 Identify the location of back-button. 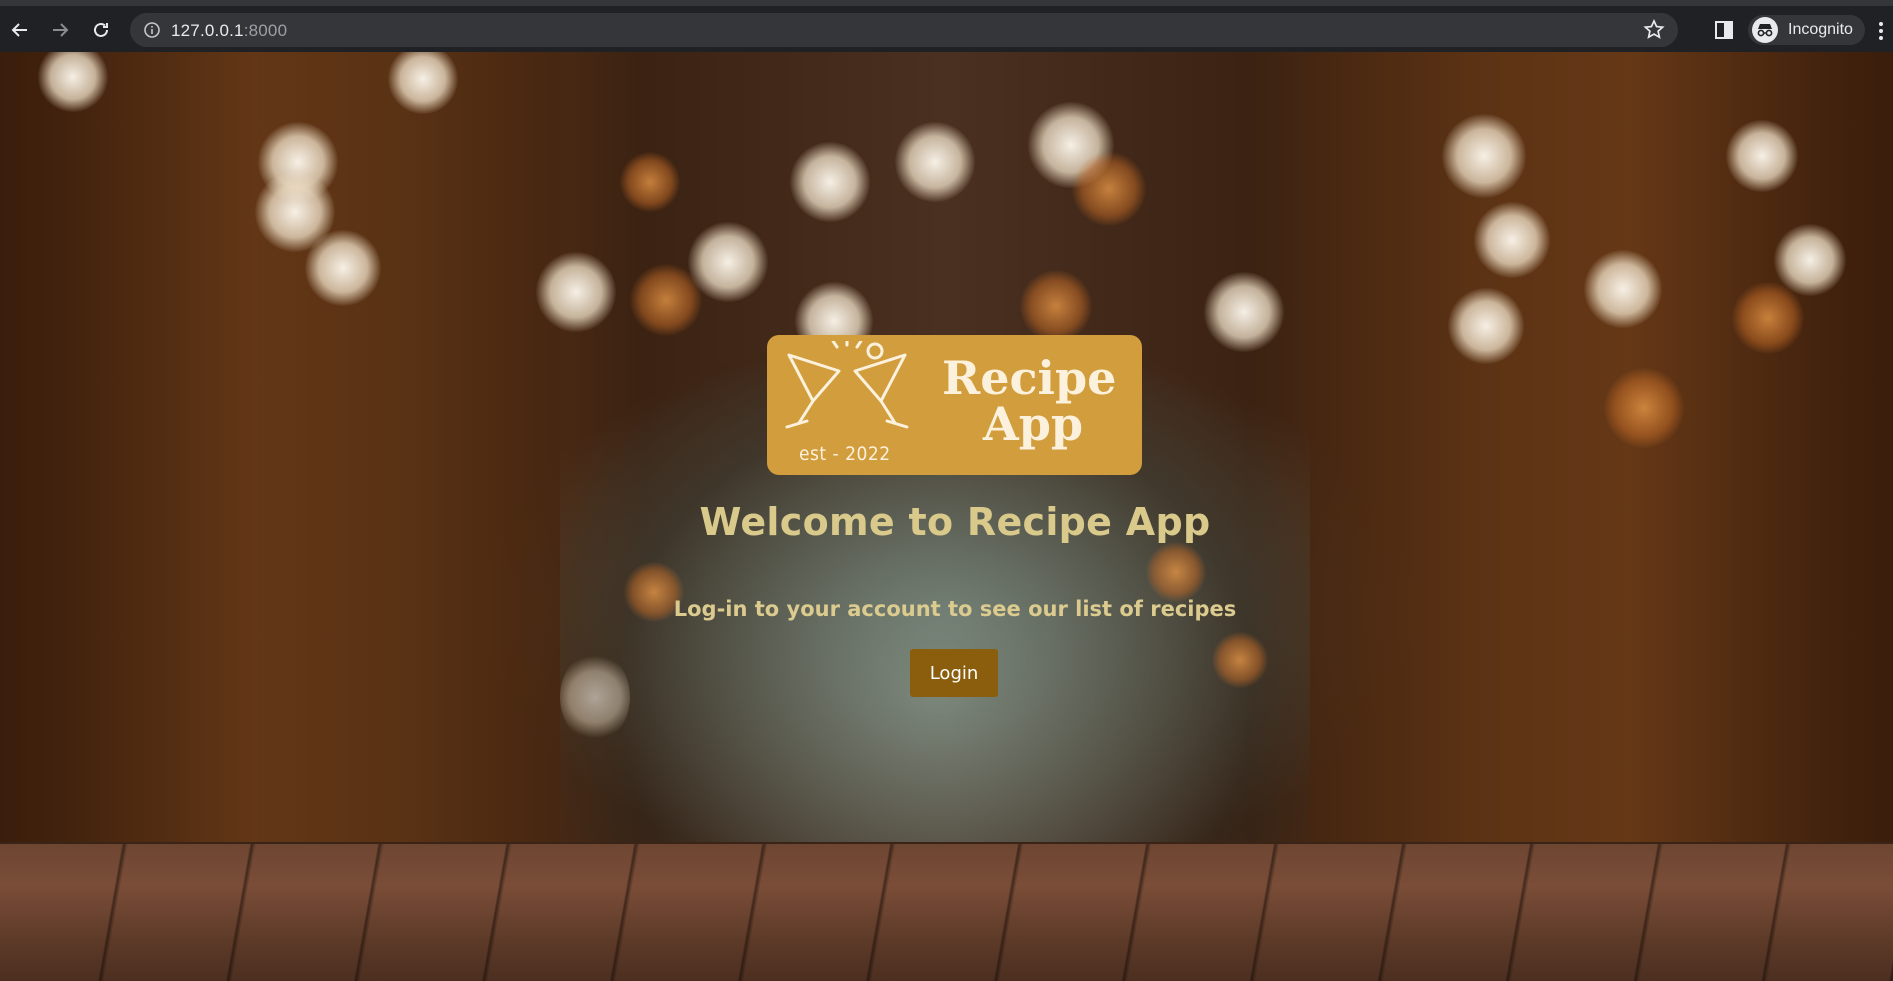
(20, 30).